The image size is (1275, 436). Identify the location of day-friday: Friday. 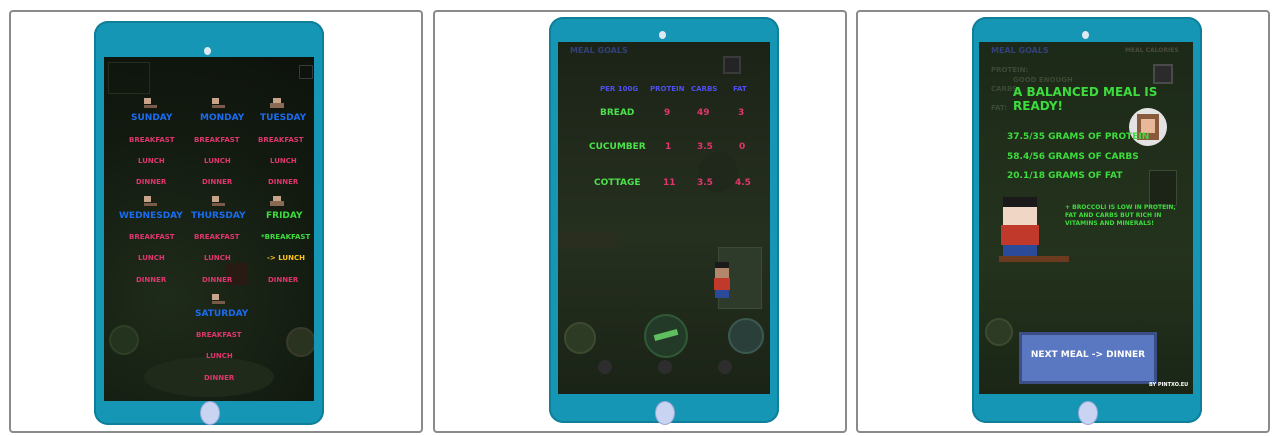
(284, 216).